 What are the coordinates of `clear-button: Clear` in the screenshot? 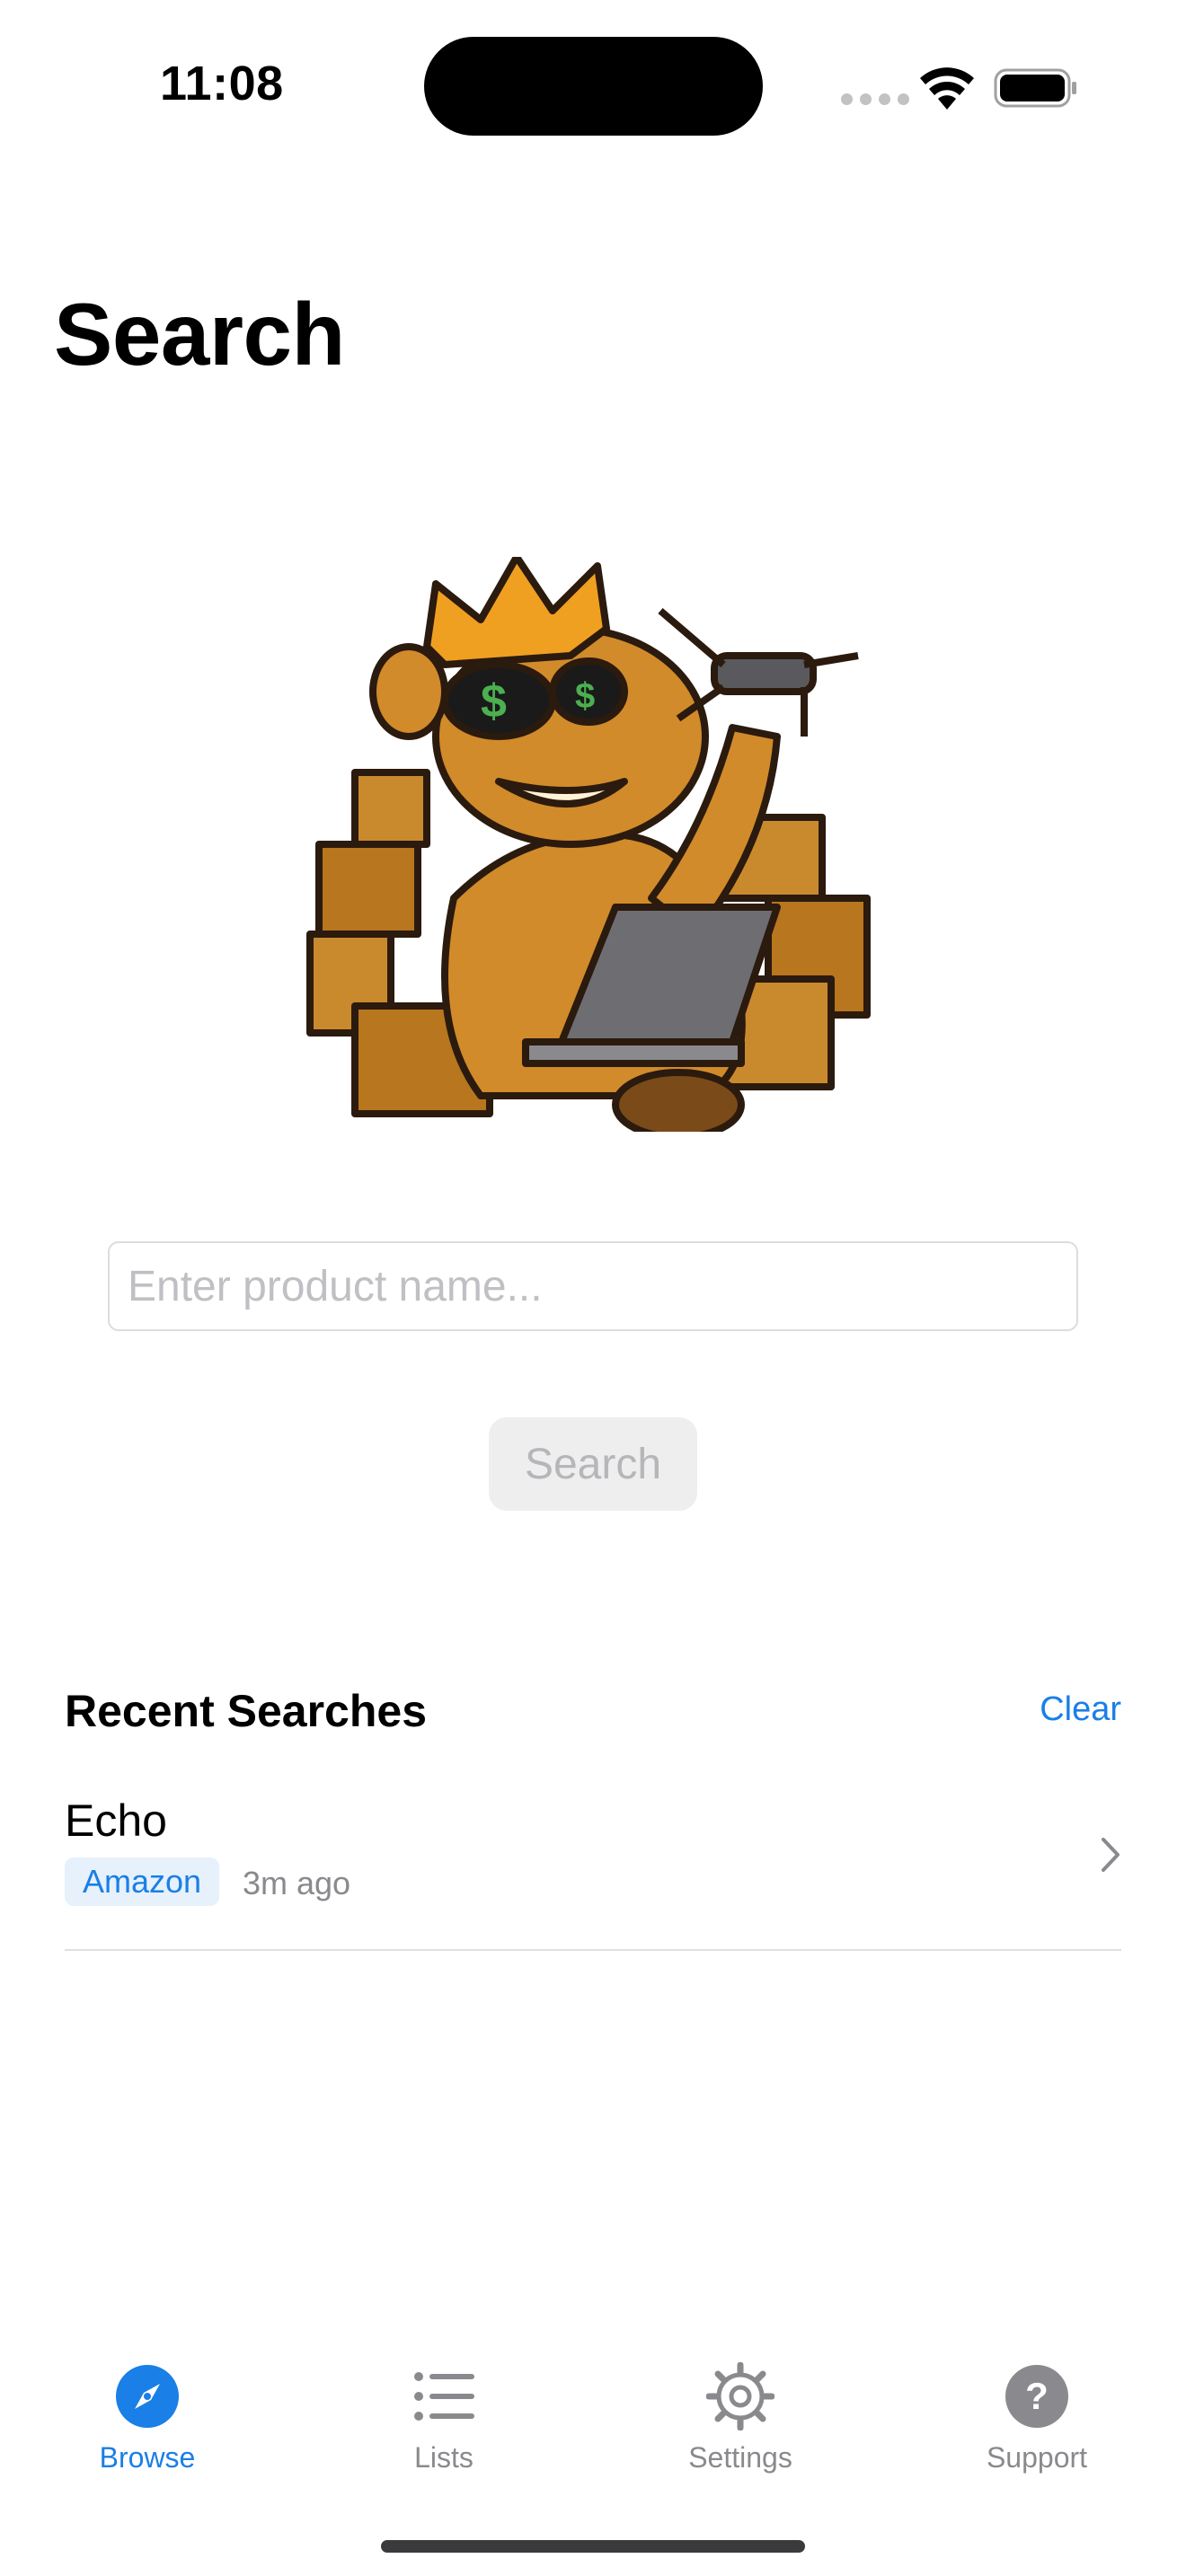 It's located at (1080, 1709).